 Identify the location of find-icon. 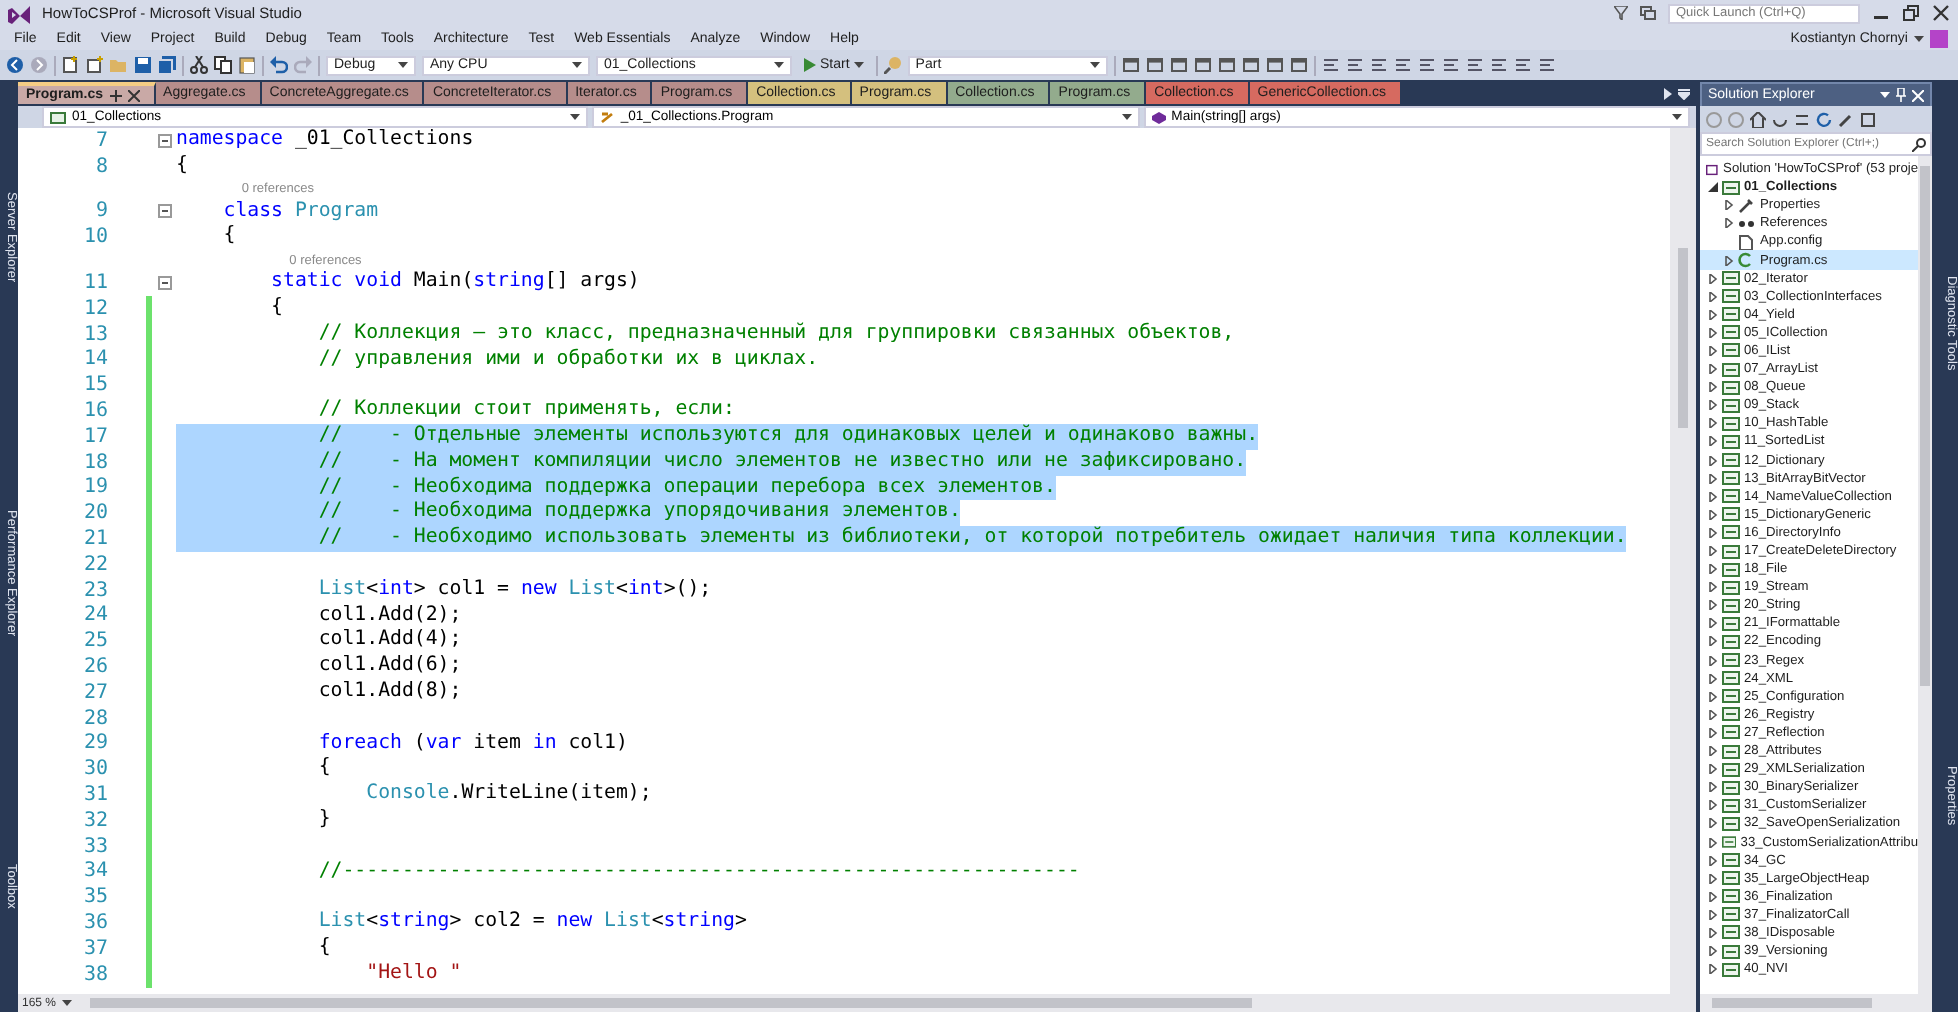
(892, 65).